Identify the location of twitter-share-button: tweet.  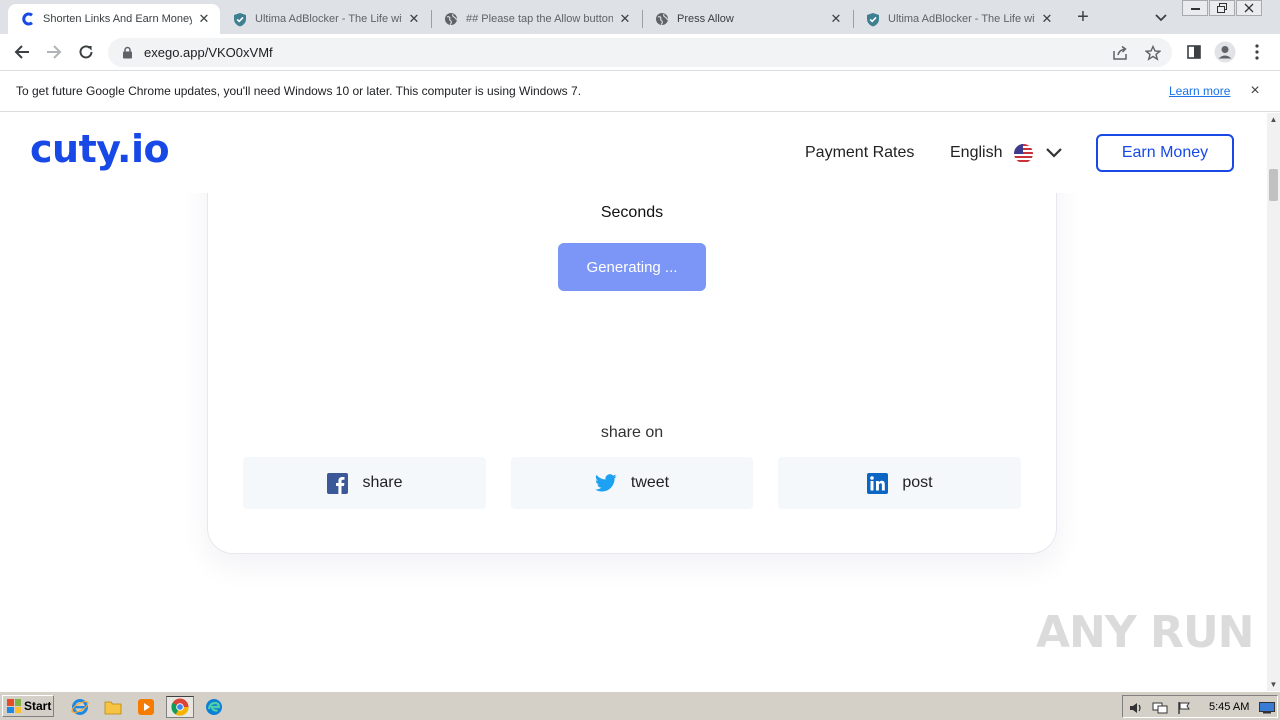
(632, 483).